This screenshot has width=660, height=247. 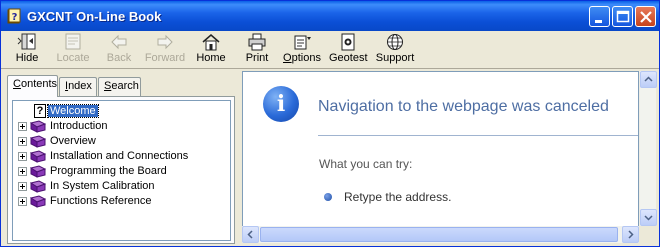 I want to click on tree-item-label: Installation and Connections, so click(x=119, y=156).